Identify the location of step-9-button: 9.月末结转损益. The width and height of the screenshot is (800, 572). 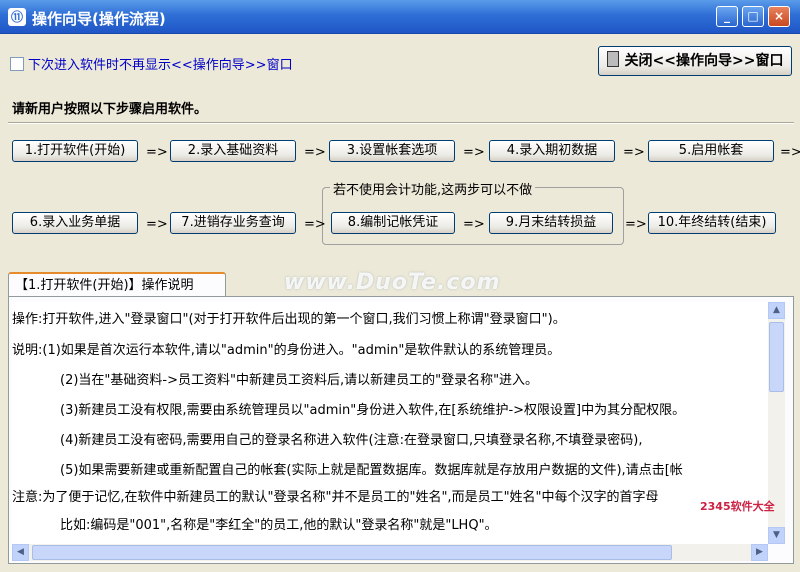
(551, 223).